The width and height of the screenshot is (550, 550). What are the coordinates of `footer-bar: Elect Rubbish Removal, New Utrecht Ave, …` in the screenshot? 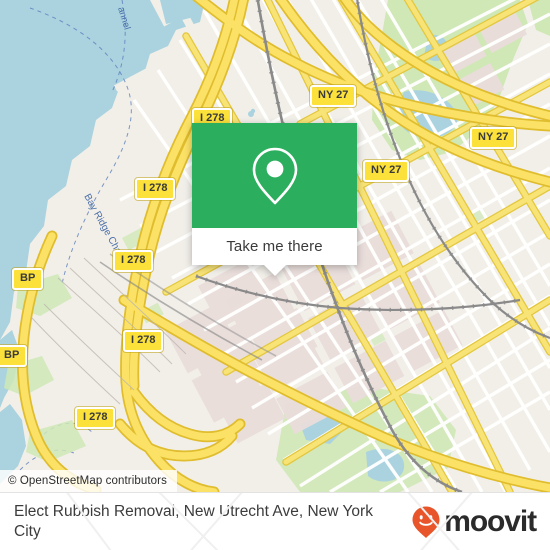 It's located at (275, 521).